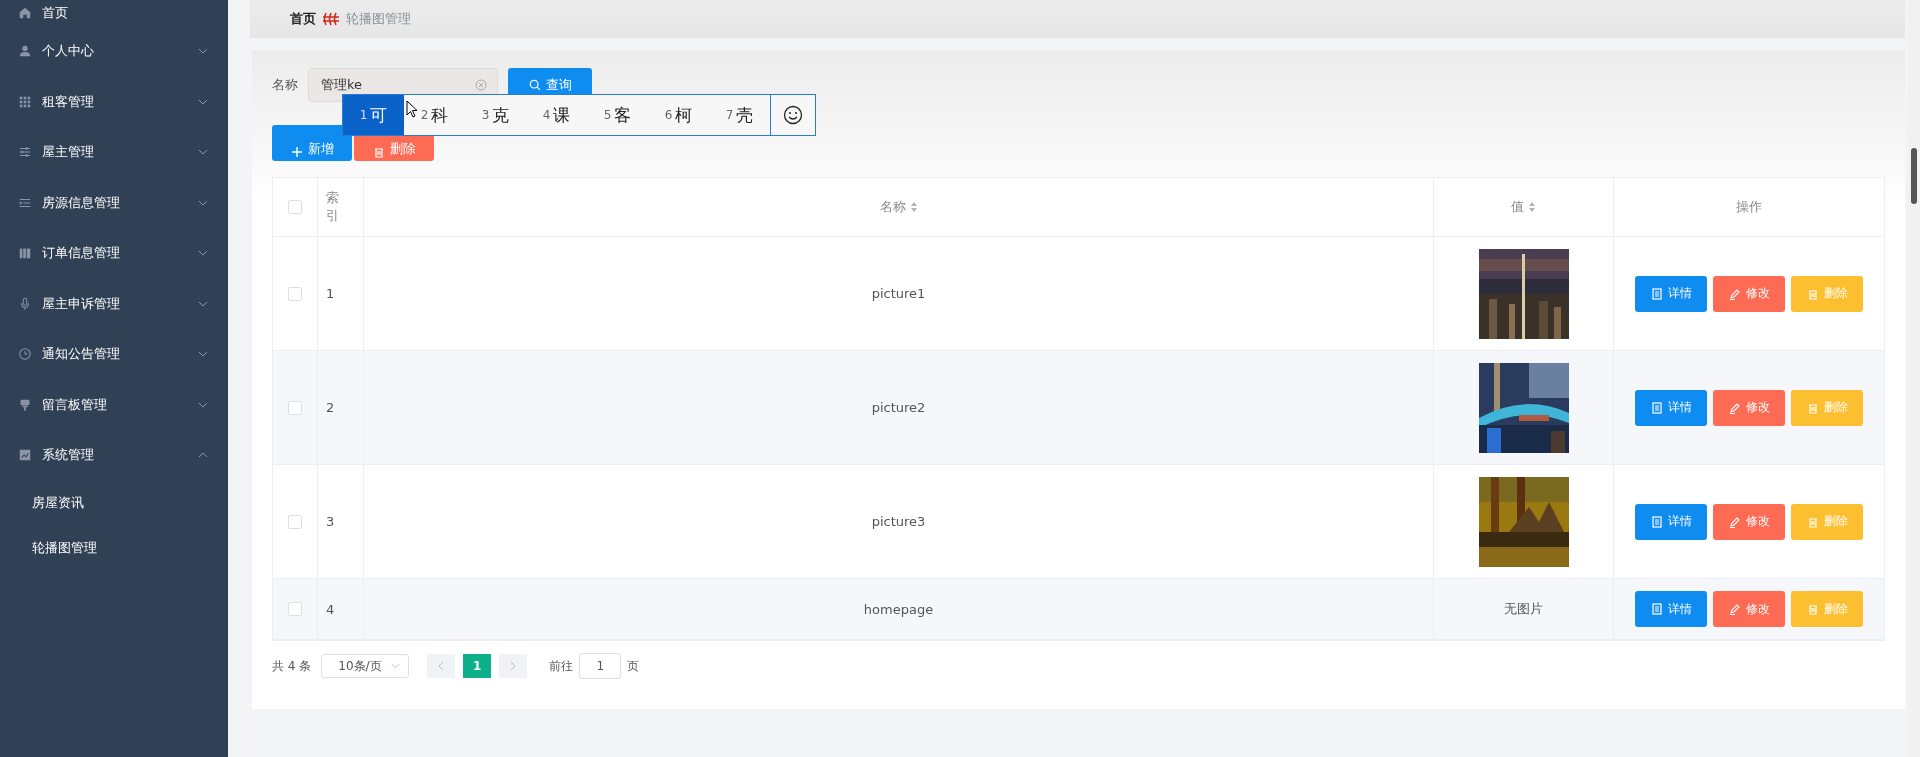 The height and width of the screenshot is (757, 1920). Describe the element at coordinates (633, 666) in the screenshot. I see `page-suffix: 页` at that location.